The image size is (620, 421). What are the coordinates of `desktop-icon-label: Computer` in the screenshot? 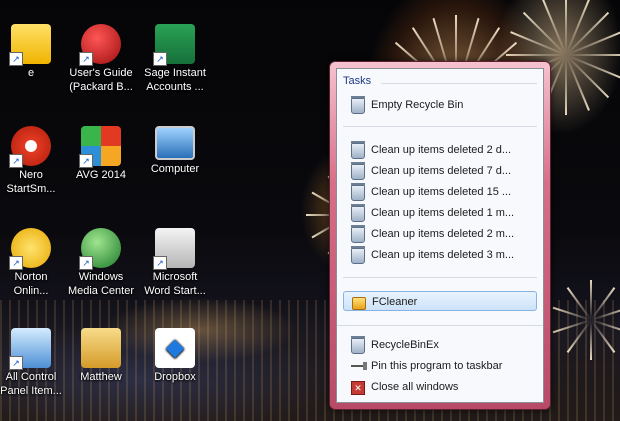 It's located at (175, 169).